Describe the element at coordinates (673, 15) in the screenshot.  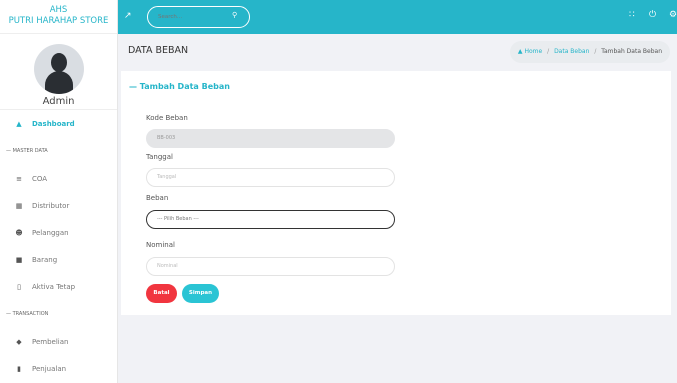
I see `gear-icon: ⚙` at that location.